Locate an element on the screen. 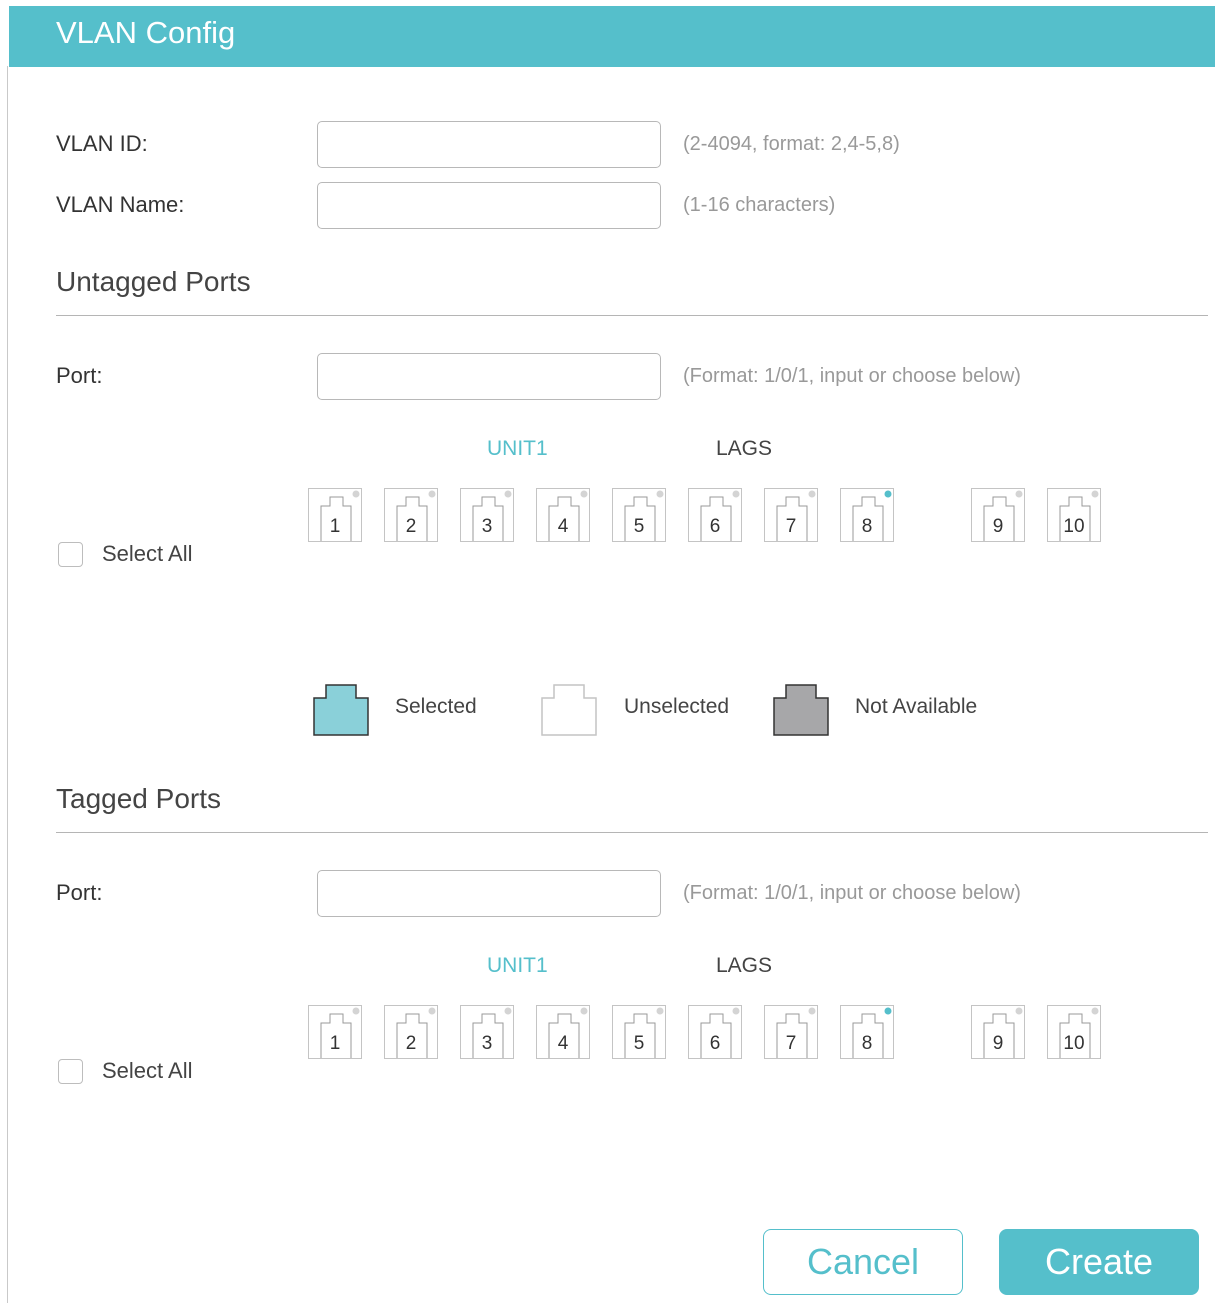 The image size is (1215, 1303). dialog-title: VLAN Config is located at coordinates (146, 32).